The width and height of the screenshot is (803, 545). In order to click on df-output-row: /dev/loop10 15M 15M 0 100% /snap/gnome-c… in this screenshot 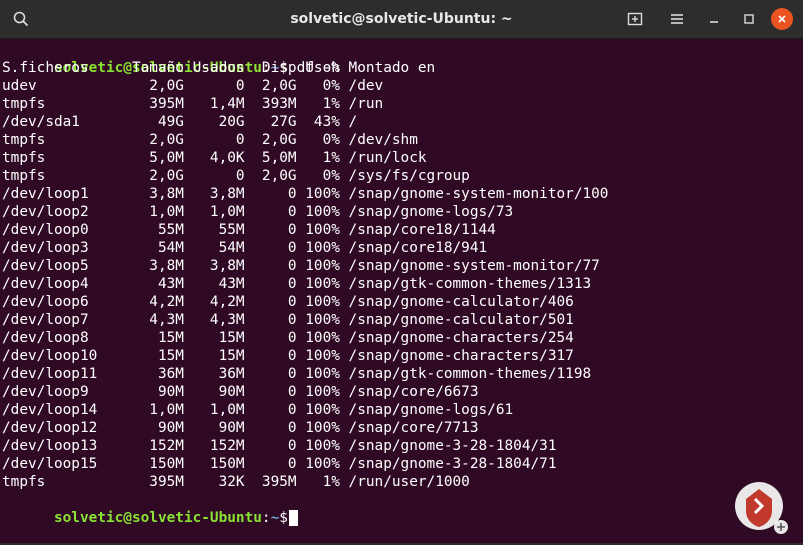, I will do `click(288, 356)`.